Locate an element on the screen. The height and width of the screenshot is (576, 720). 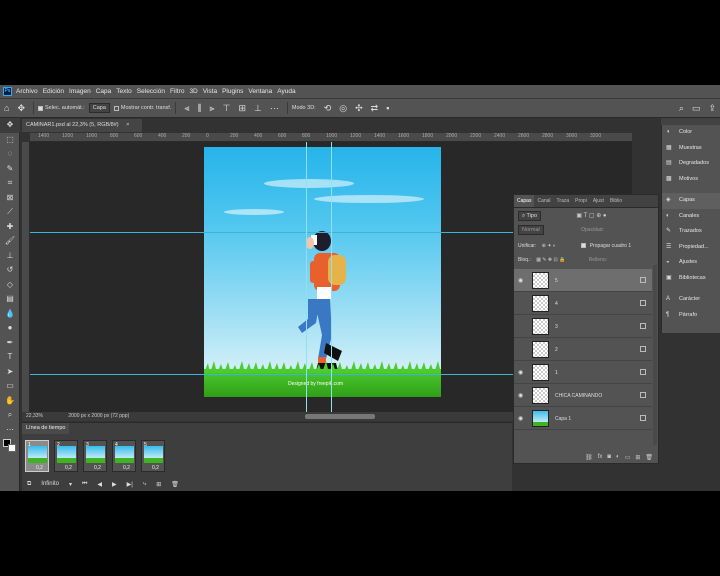
stamp-tool-icon: ⊥ is located at coordinates (10, 256).